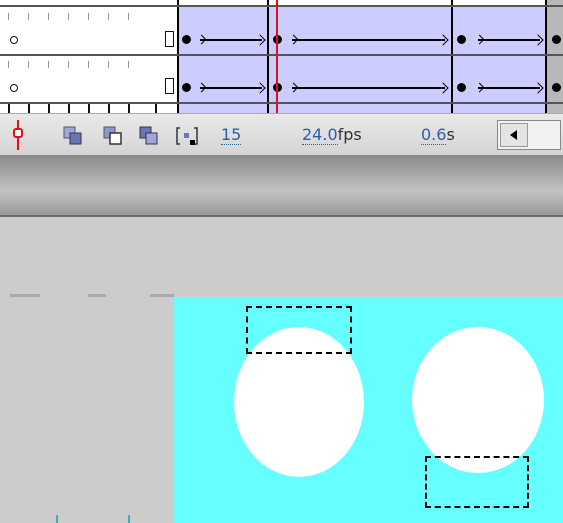  What do you see at coordinates (478, 400) in the screenshot?
I see `white-circle-shape-right` at bounding box center [478, 400].